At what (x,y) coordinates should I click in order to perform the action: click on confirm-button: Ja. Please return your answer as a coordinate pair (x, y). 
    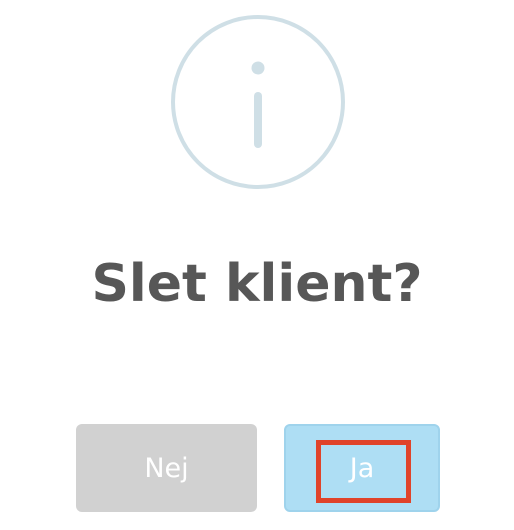
    Looking at the image, I should click on (362, 468).